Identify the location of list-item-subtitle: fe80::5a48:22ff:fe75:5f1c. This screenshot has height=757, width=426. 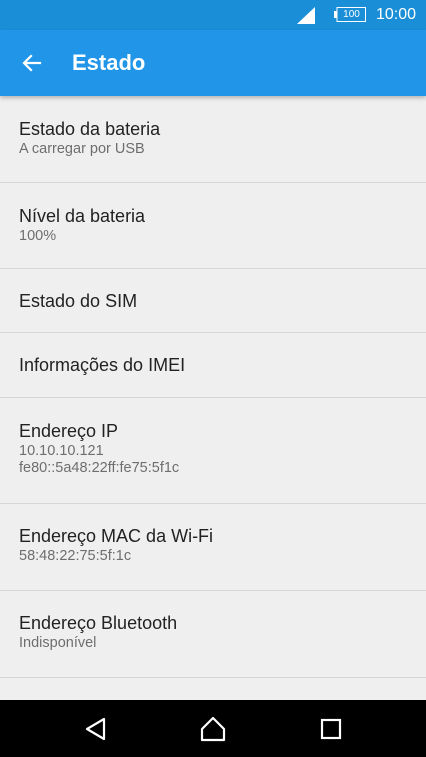
(99, 468).